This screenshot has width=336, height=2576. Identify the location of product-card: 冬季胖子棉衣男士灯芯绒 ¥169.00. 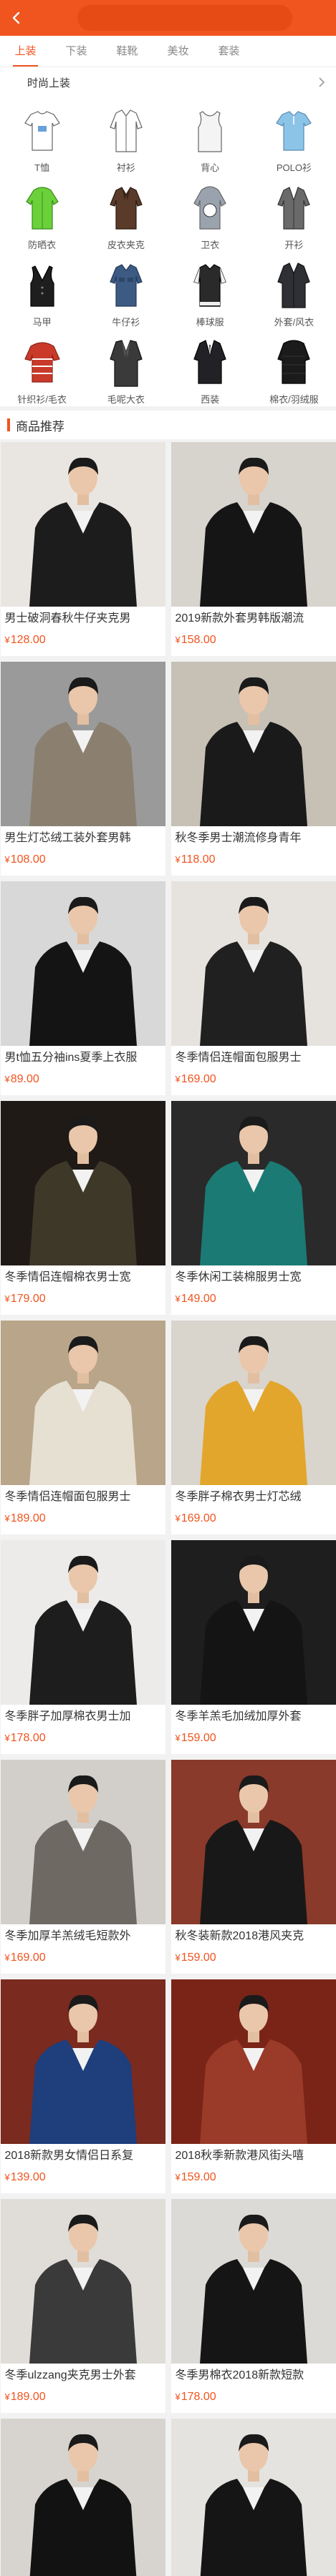
(253, 1427).